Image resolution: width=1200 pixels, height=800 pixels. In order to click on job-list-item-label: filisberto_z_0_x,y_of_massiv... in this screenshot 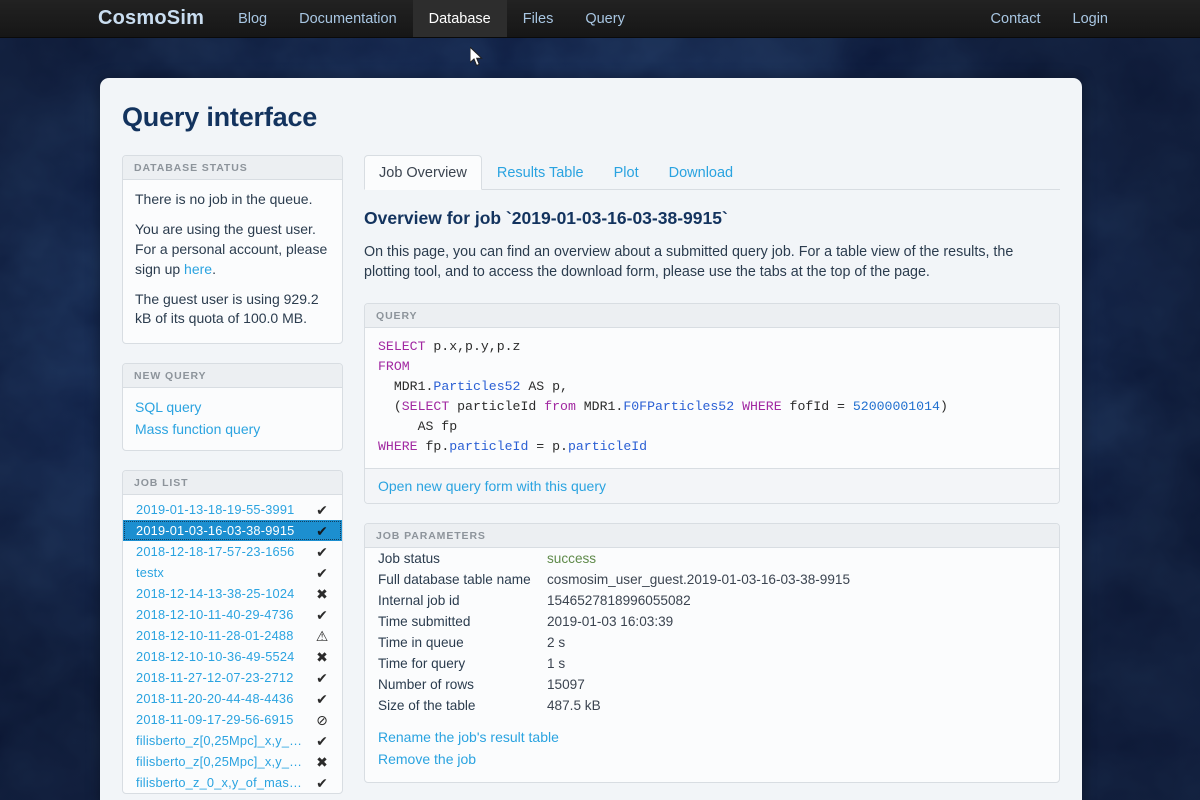, I will do `click(221, 783)`.